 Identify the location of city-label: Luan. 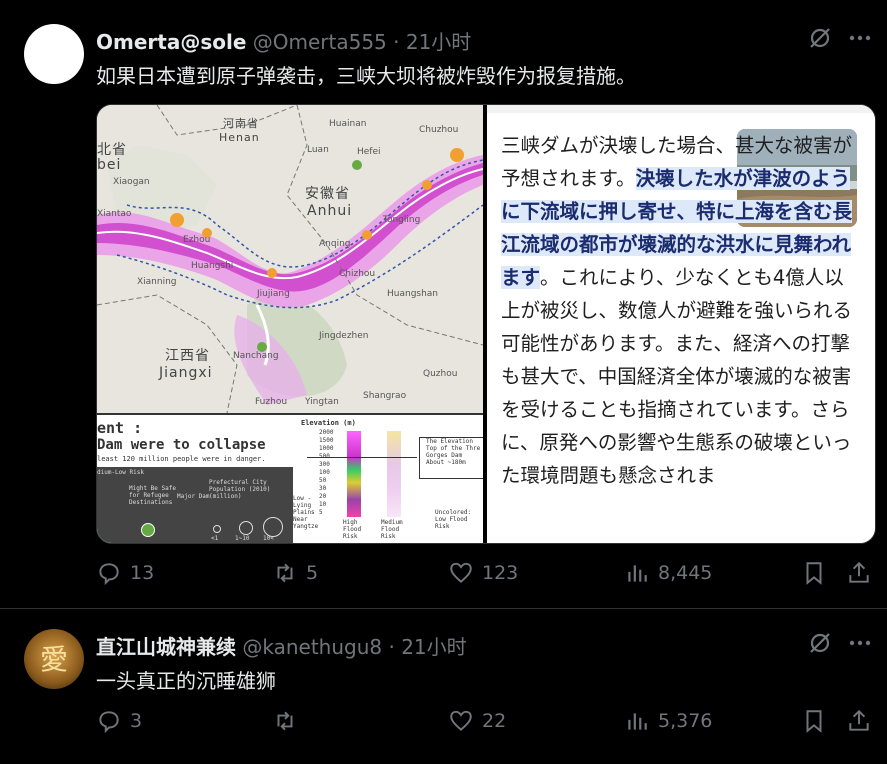
(318, 150).